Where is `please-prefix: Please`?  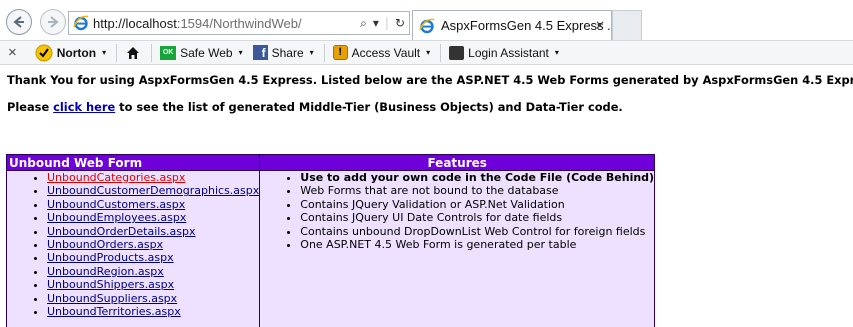
please-prefix: Please is located at coordinates (30, 107).